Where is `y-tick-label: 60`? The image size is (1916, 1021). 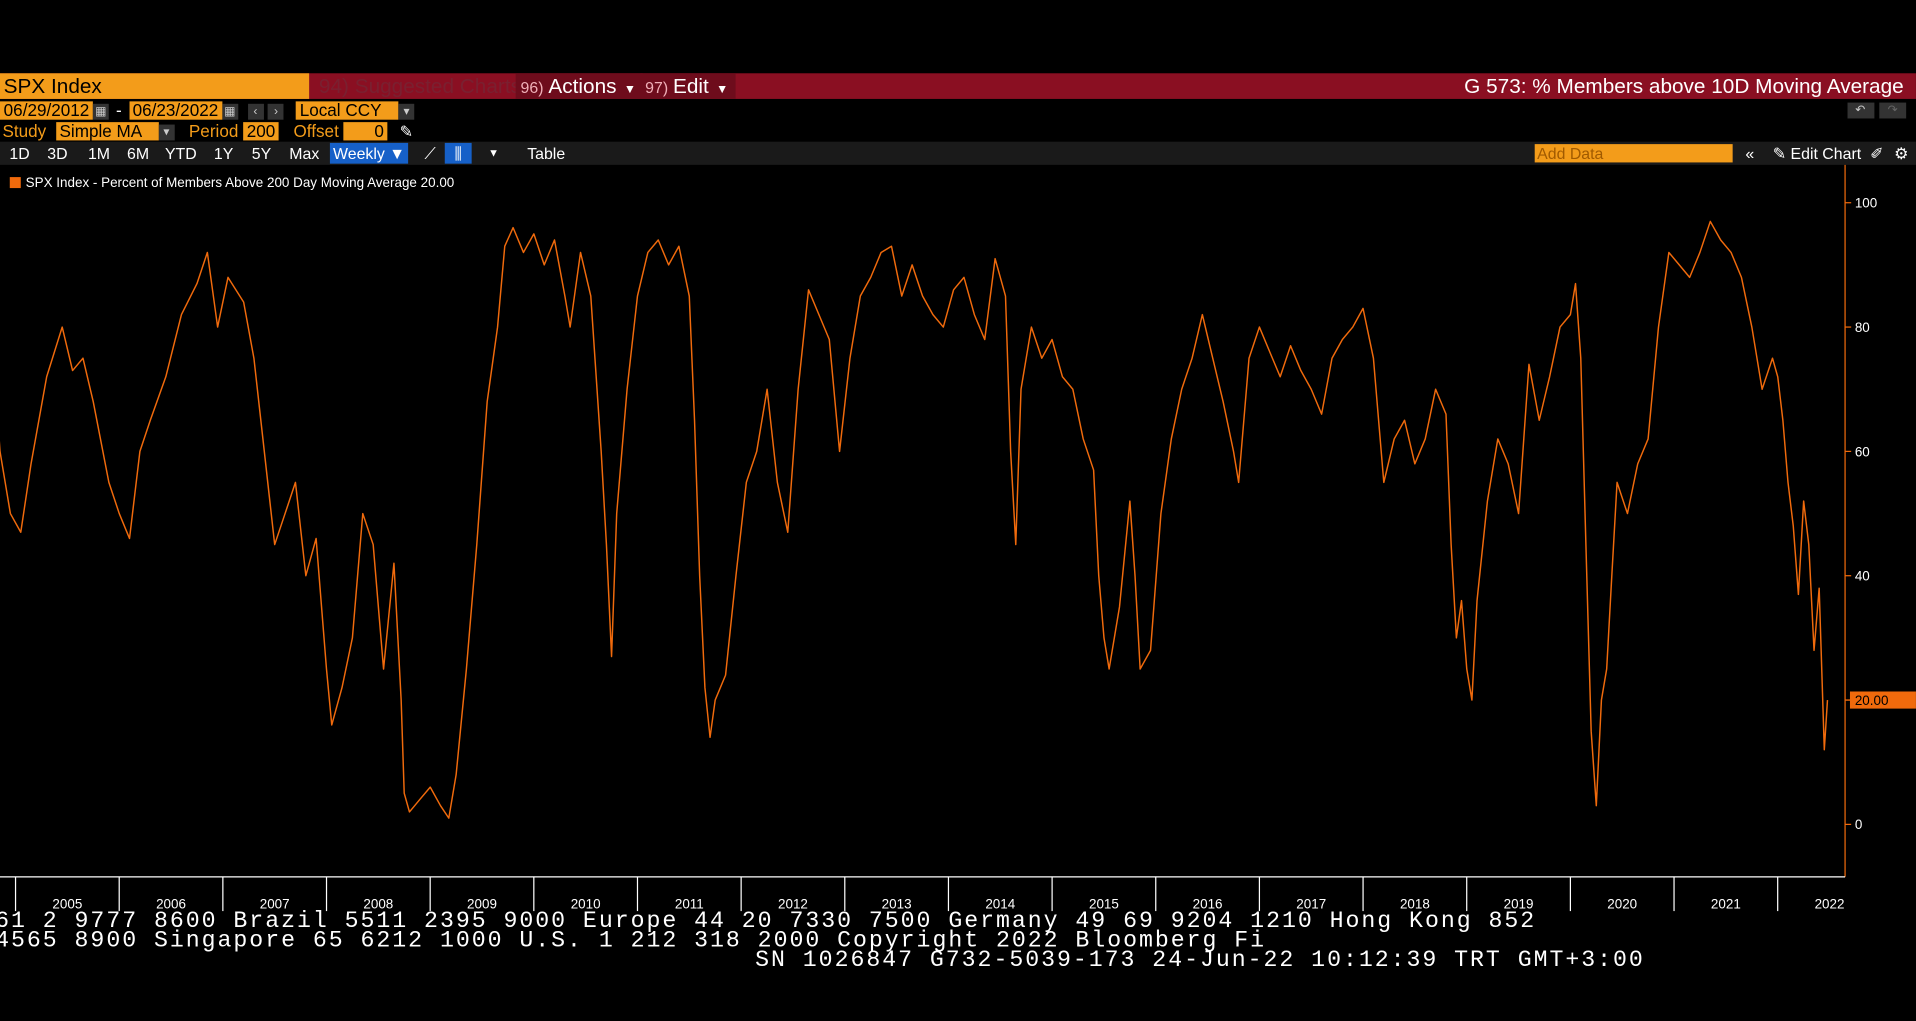
y-tick-label: 60 is located at coordinates (1862, 451).